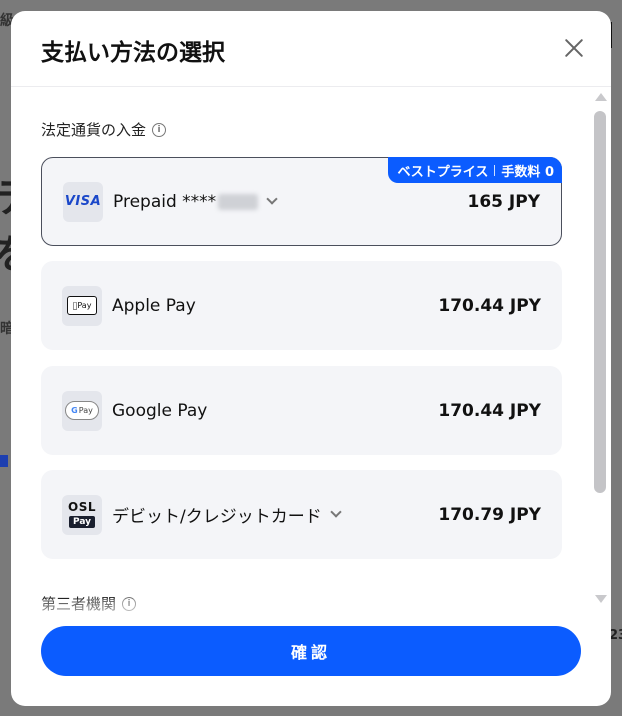  I want to click on payment-option-visa-prepaid: ベストプライス 手数料 0 VISA Prepaid **** 165 JPY, so click(301, 201).